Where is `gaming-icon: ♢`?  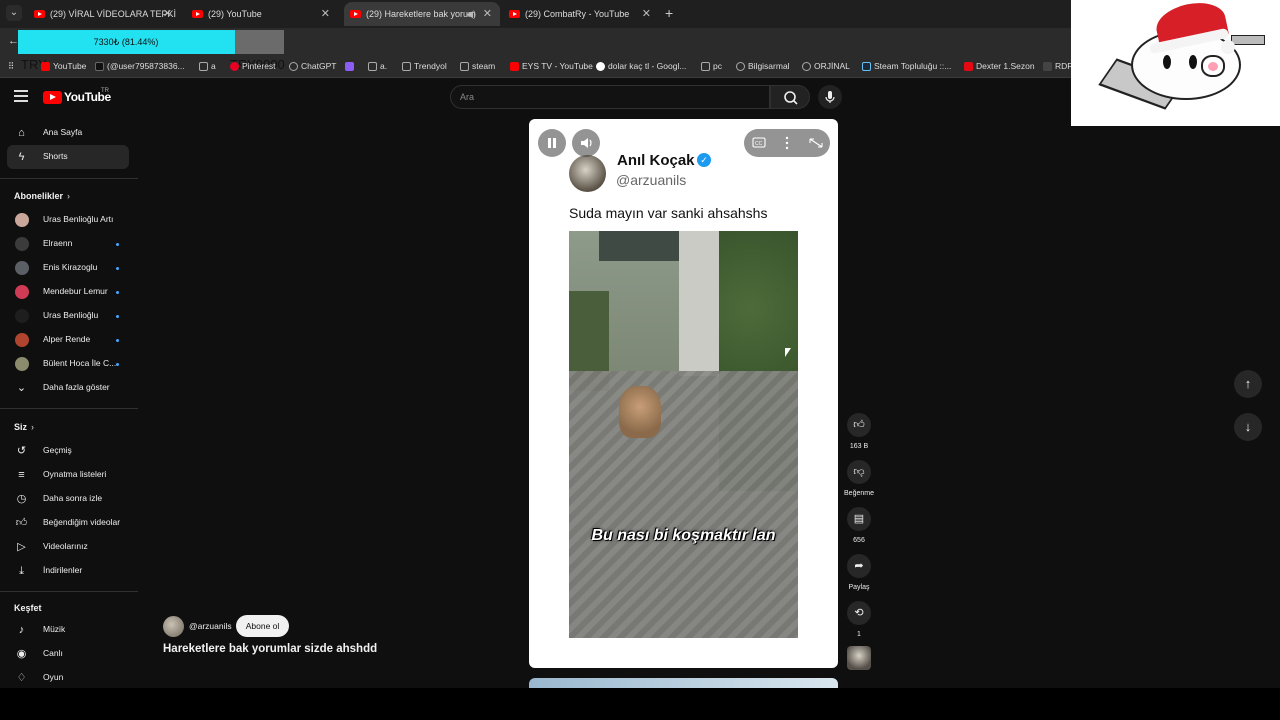
gaming-icon: ♢ is located at coordinates (21, 678).